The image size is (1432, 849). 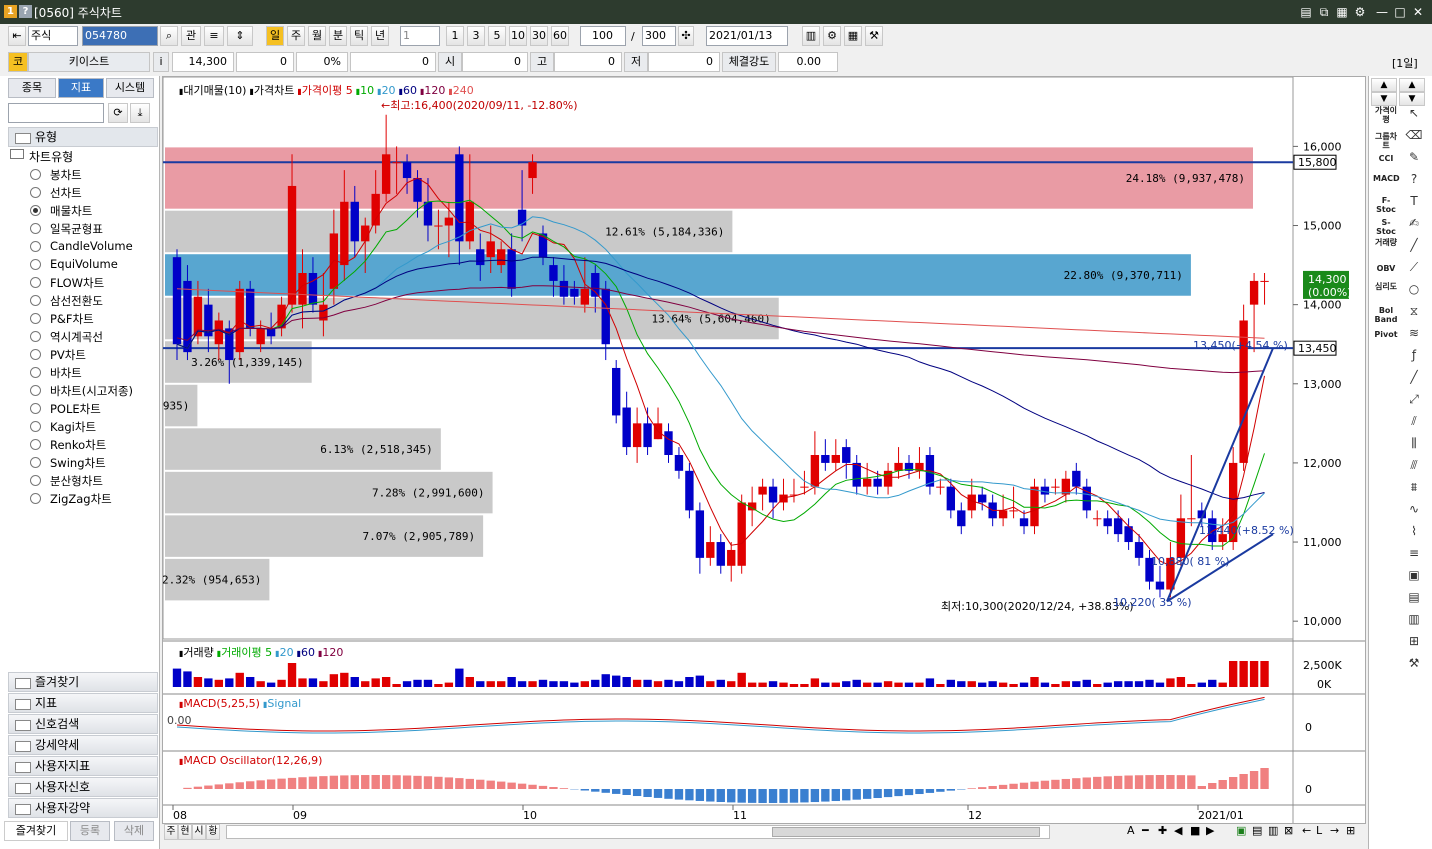 What do you see at coordinates (91, 246) in the screenshot?
I see `chart-type-4: CandleVolume` at bounding box center [91, 246].